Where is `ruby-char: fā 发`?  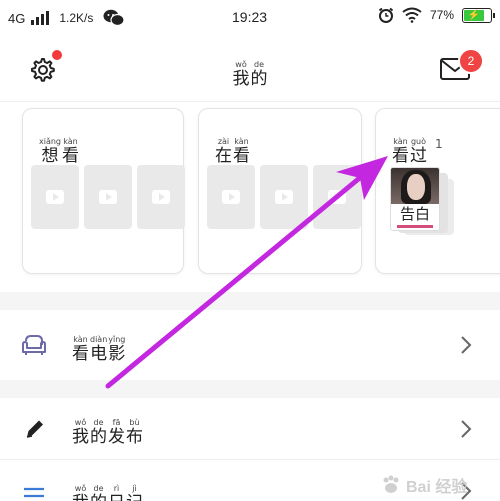
ruby-char: fā 发 is located at coordinates (116, 432).